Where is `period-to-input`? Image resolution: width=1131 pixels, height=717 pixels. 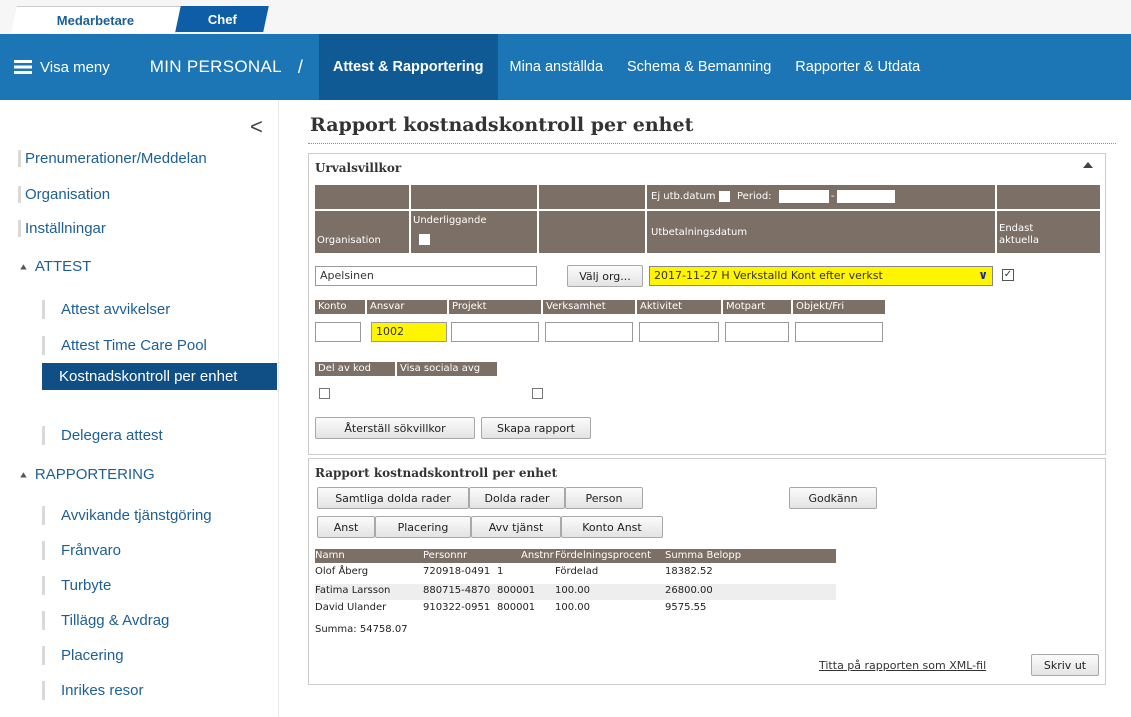 period-to-input is located at coordinates (866, 196).